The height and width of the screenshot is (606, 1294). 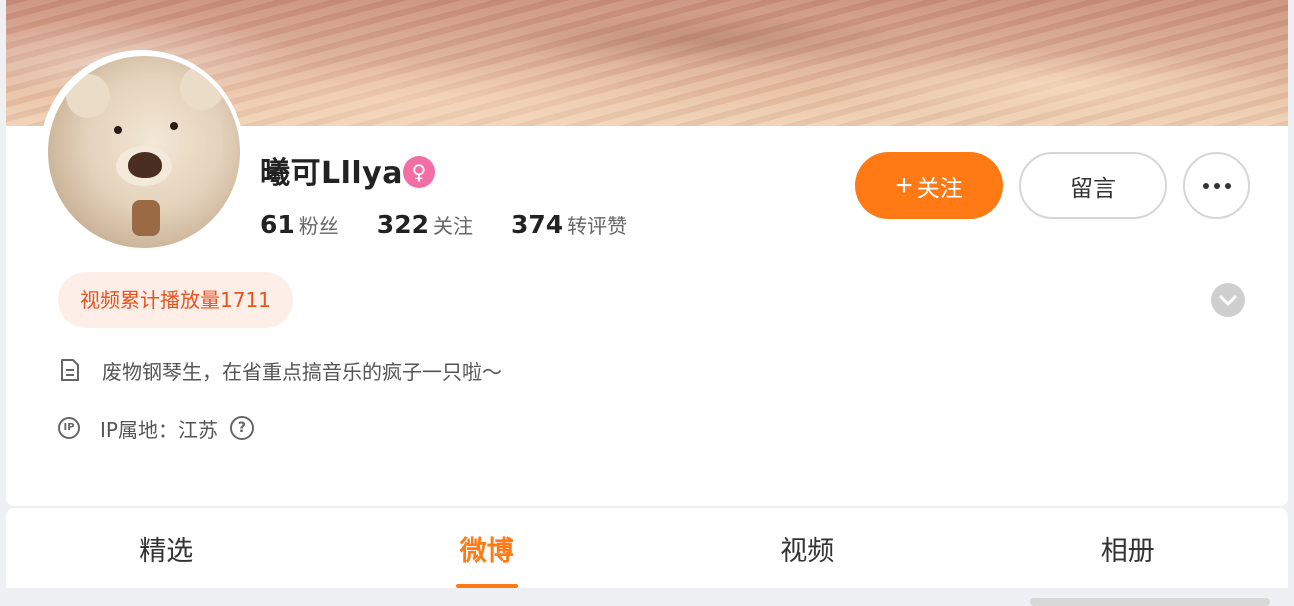 I want to click on stat-label: 关注, so click(x=452, y=226).